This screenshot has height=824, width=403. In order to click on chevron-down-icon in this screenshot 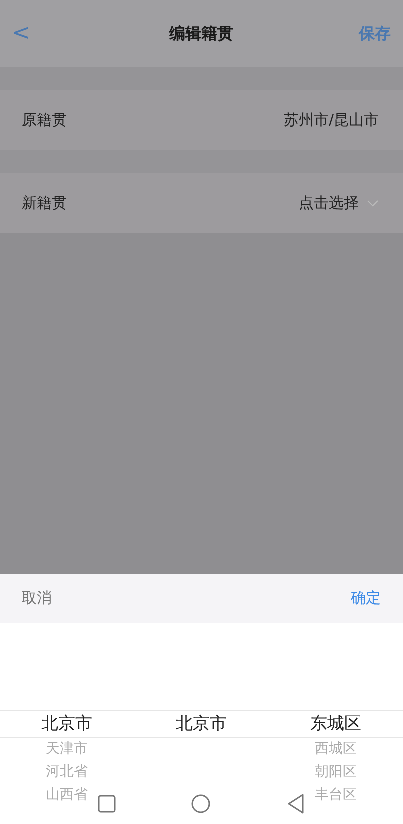, I will do `click(373, 203)`.